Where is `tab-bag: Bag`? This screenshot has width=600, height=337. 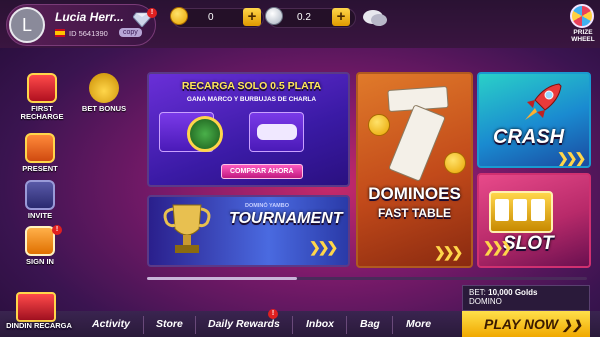
tab-bag: Bag is located at coordinates (370, 324).